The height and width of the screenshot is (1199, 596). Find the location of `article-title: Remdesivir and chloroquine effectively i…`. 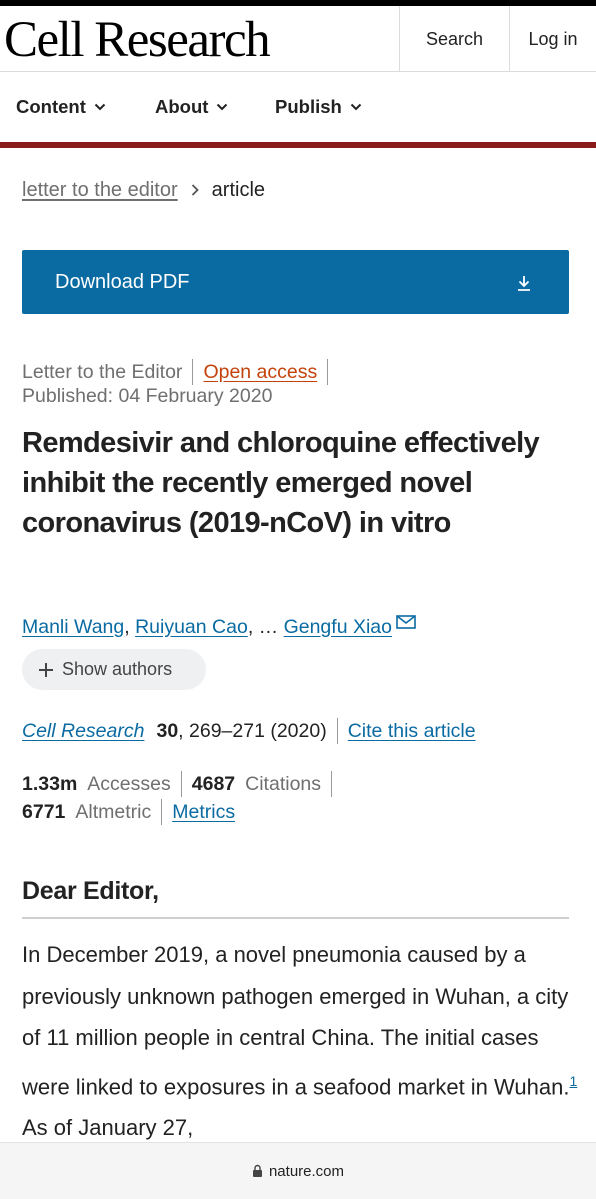

article-title: Remdesivir and chloroquine effectively i… is located at coordinates (281, 483).